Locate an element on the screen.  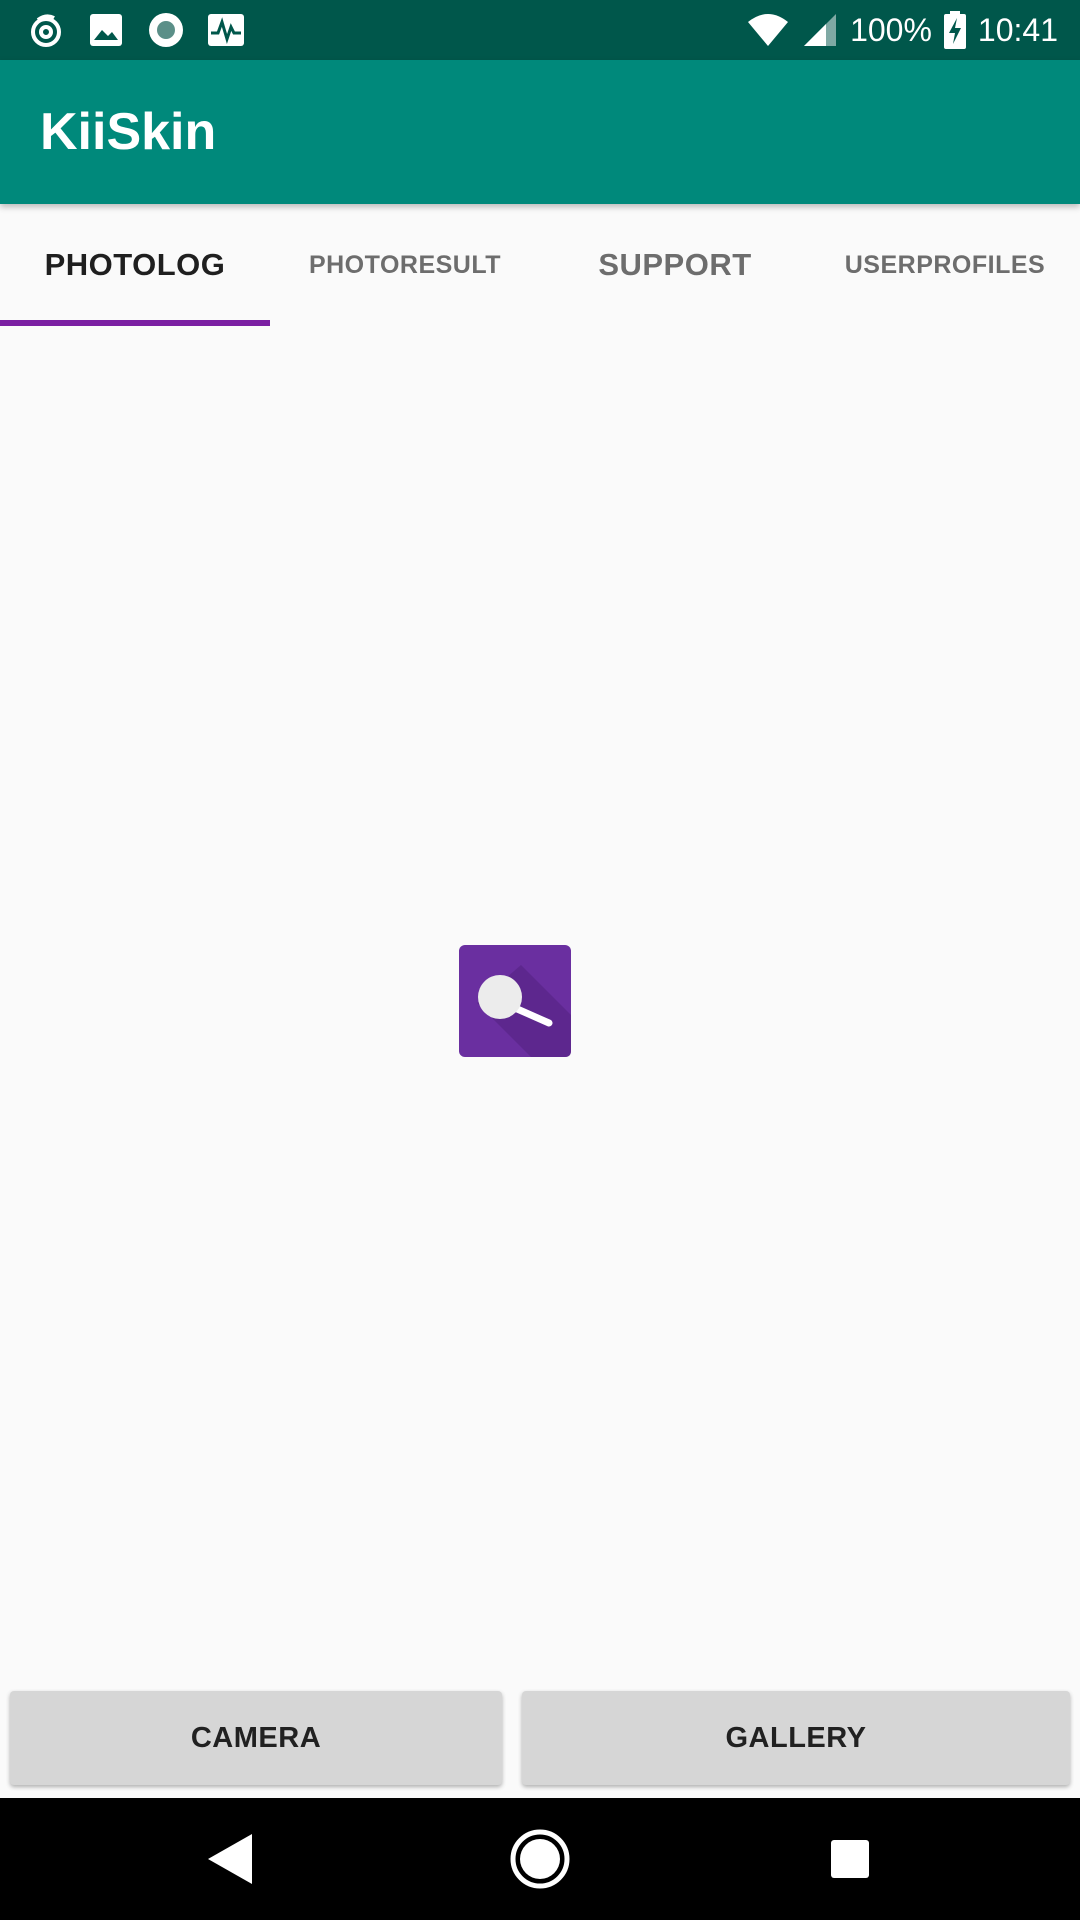
tab-photoresult: PHOTORESULT is located at coordinates (405, 265).